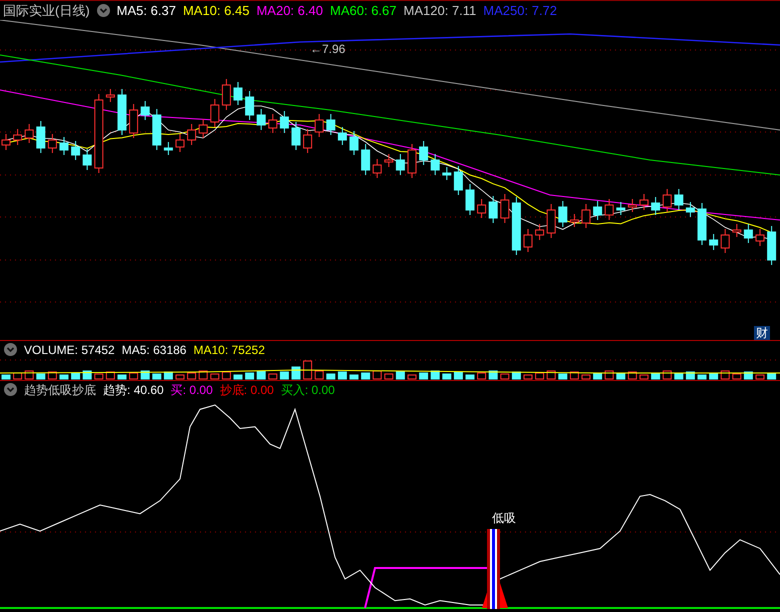  I want to click on price-high-label: ←7.96, so click(328, 49).